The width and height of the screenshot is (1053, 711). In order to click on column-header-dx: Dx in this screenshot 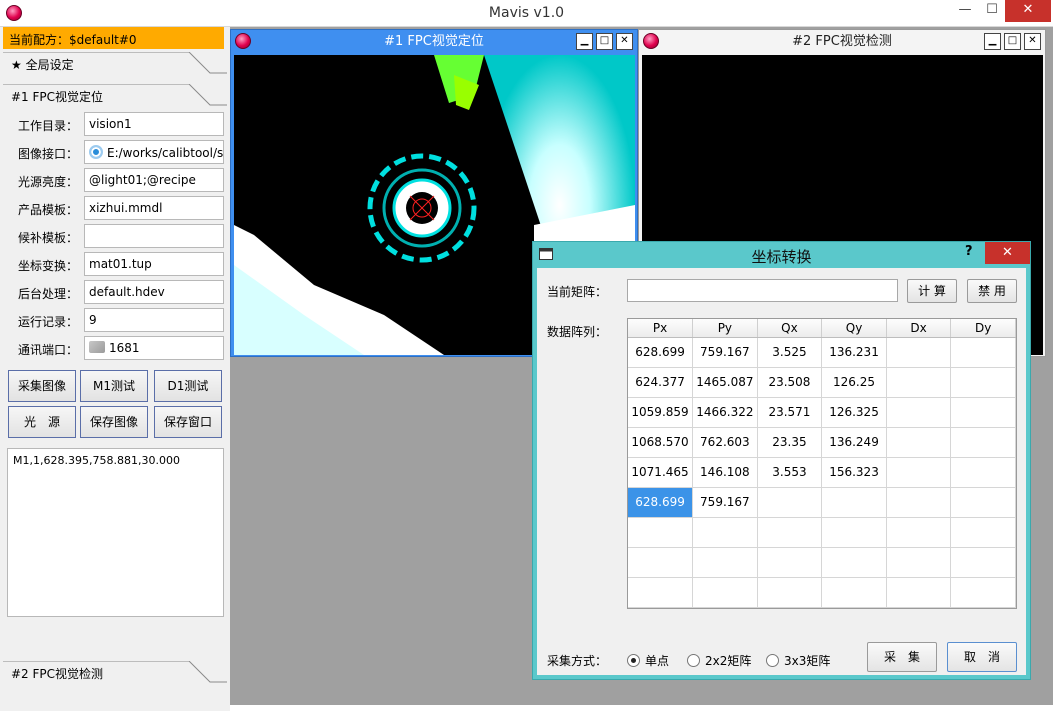, I will do `click(919, 328)`.